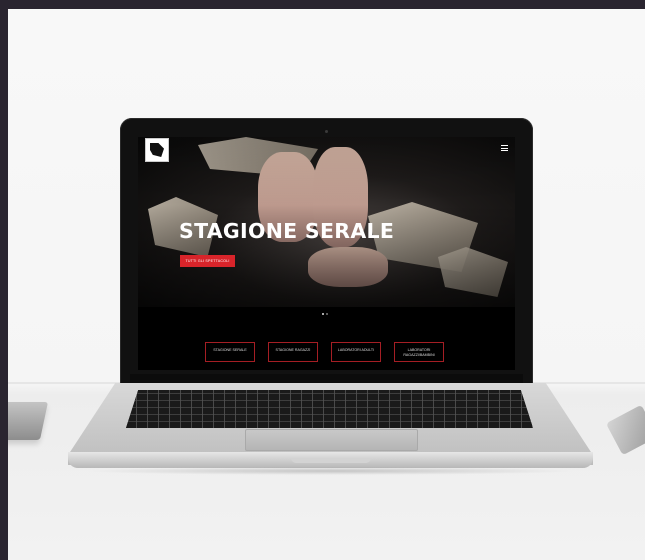  Describe the element at coordinates (356, 352) in the screenshot. I see `tile-laboratori-adulti: LABORATORI ADULTI` at that location.